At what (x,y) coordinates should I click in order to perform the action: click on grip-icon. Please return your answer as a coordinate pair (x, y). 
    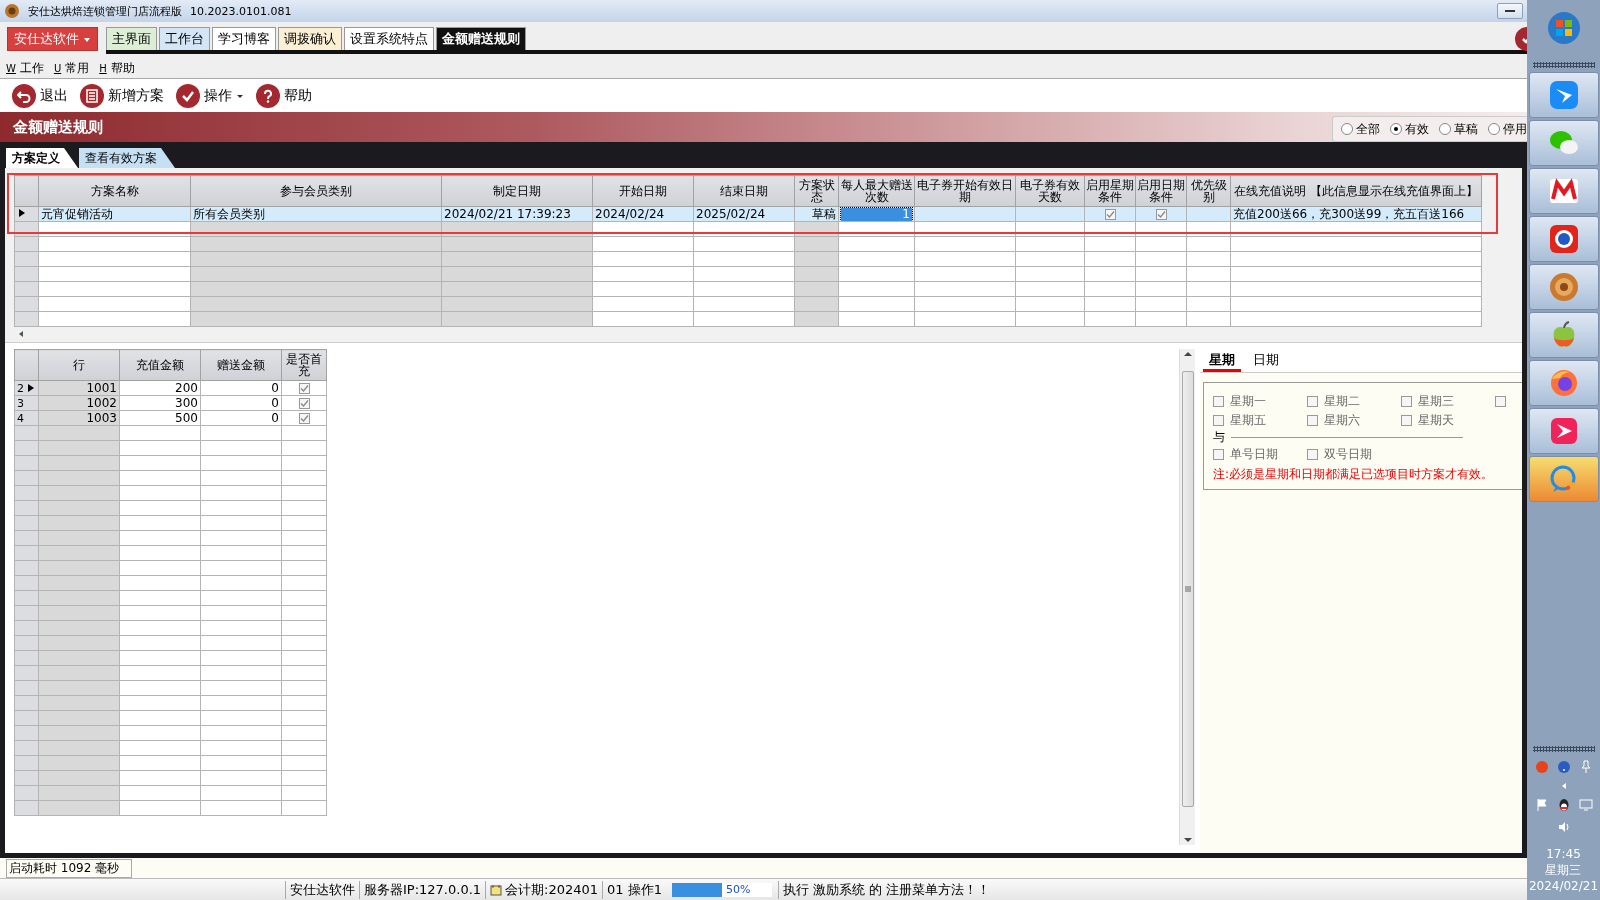
    Looking at the image, I should click on (1187, 589).